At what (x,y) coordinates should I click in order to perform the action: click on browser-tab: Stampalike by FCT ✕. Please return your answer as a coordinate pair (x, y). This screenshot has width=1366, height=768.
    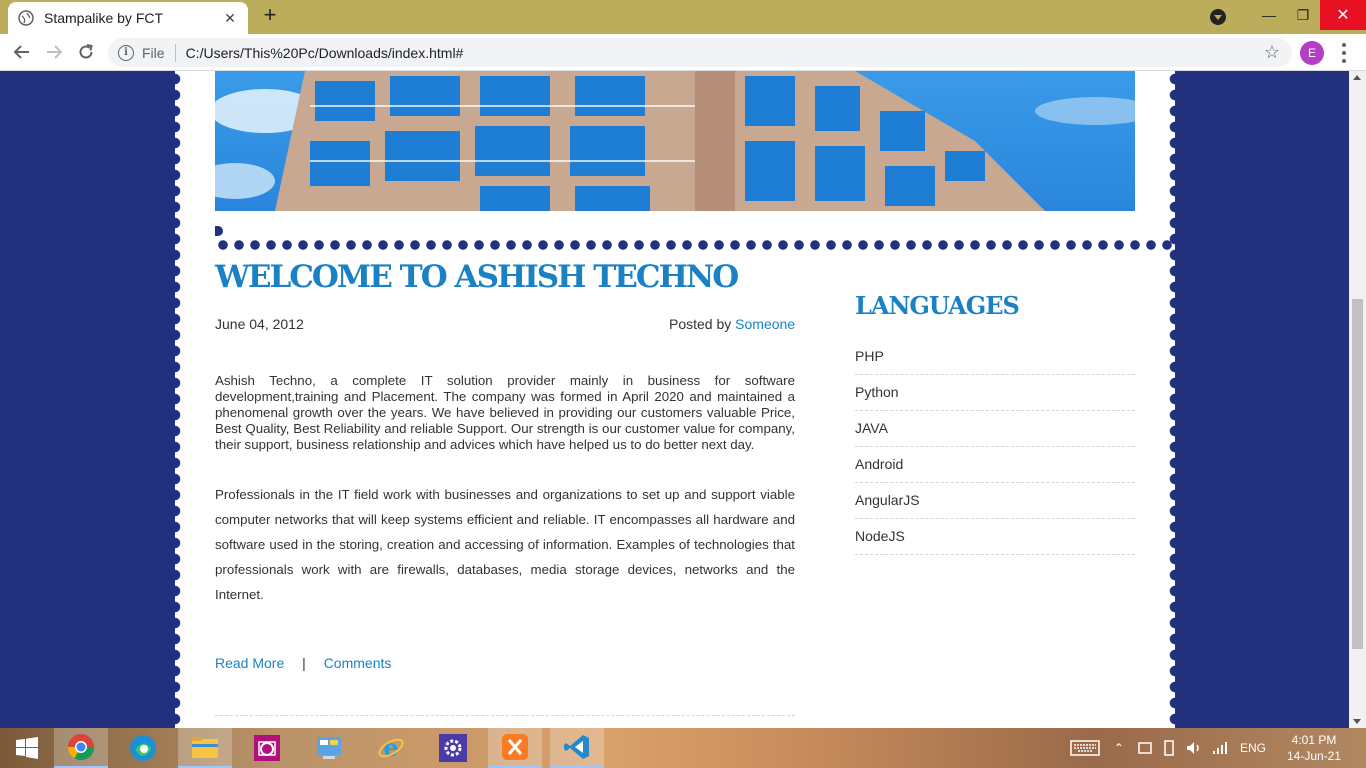
    Looking at the image, I should click on (128, 18).